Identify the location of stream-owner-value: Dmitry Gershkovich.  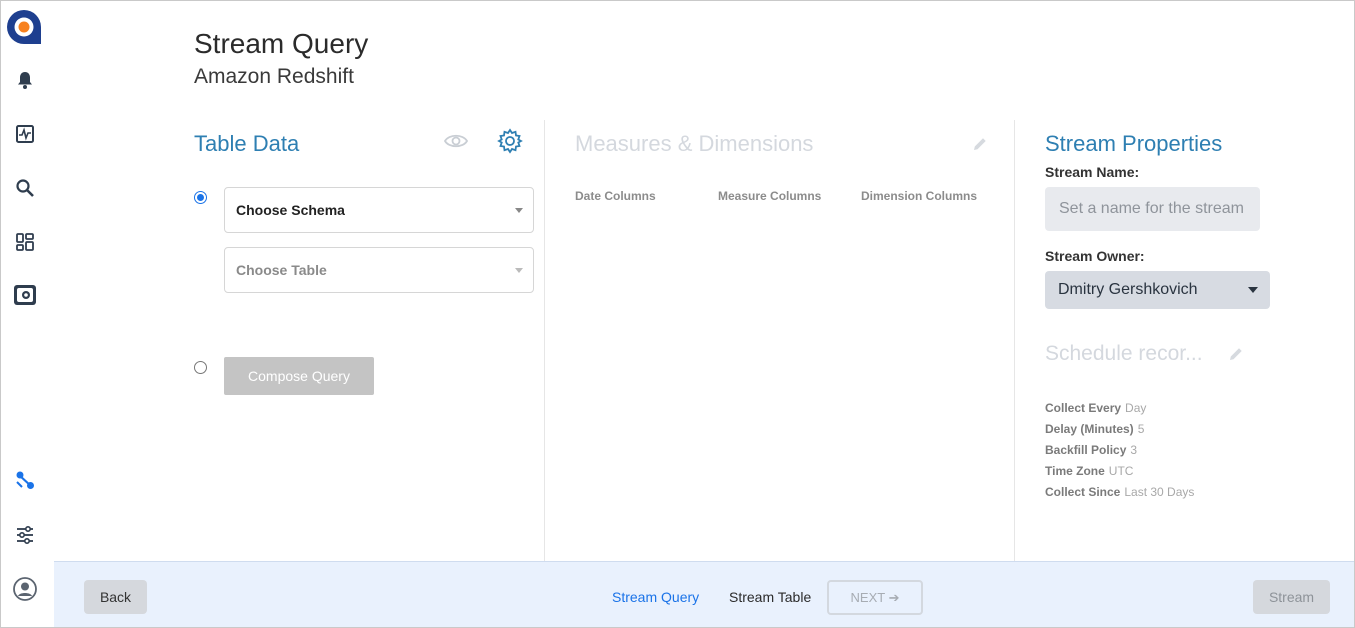
(1128, 289).